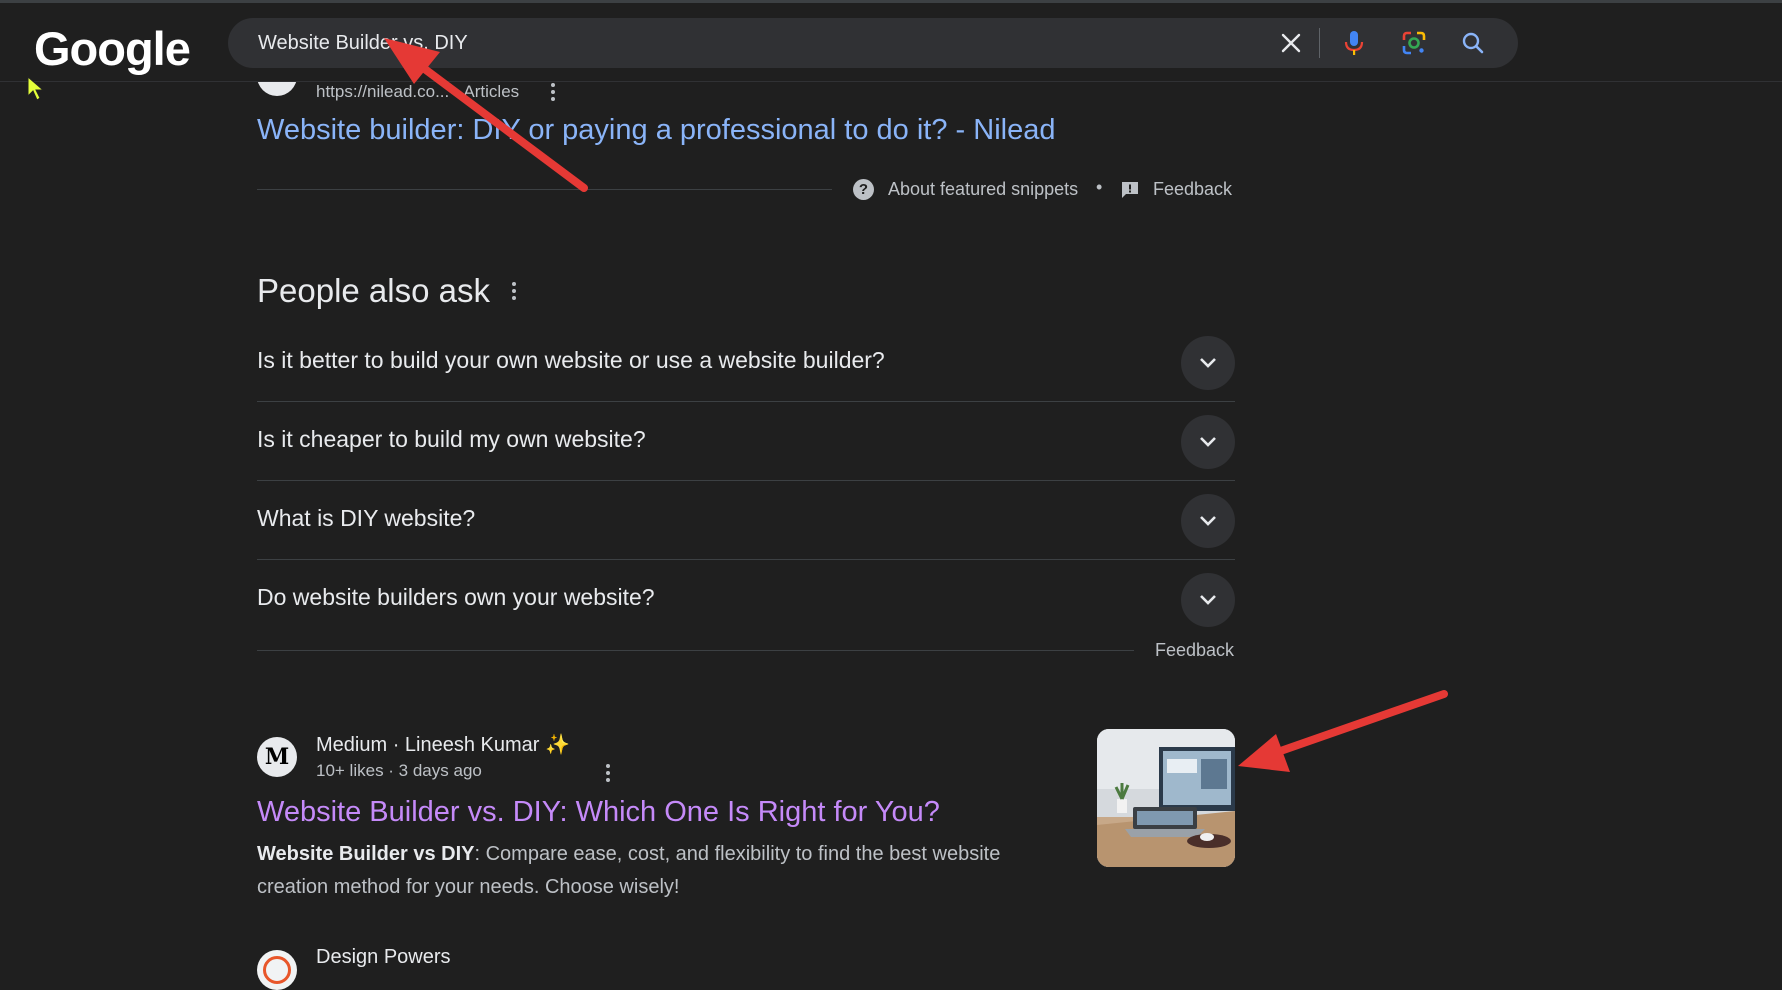 The image size is (1782, 990). I want to click on design-powers-site-icon, so click(277, 970).